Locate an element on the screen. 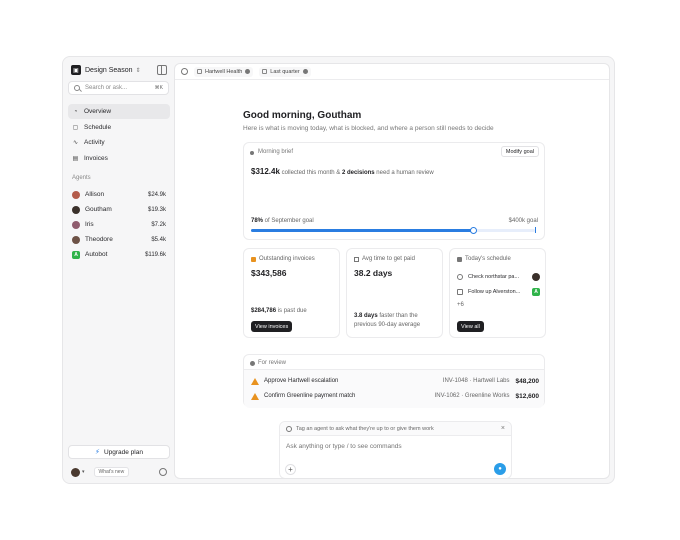 Image resolution: width=680 pixels, height=540 pixels. page-title: Good morning, Goutham is located at coordinates (302, 115).